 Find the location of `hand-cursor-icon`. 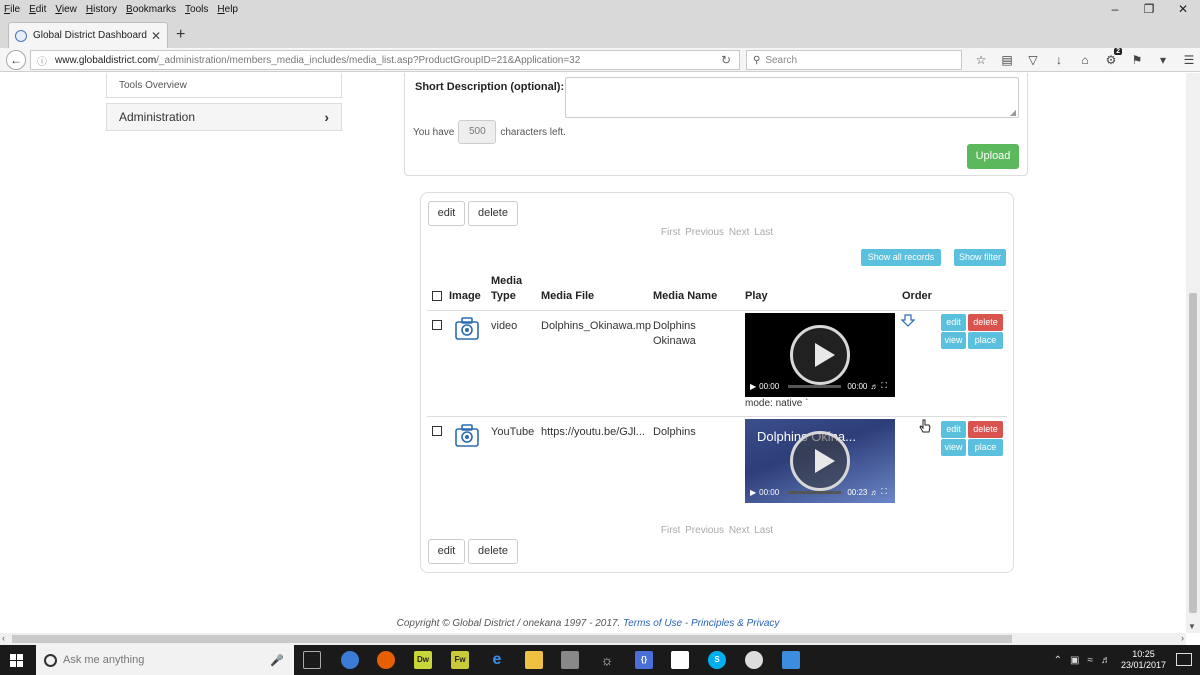

hand-cursor-icon is located at coordinates (925, 426).